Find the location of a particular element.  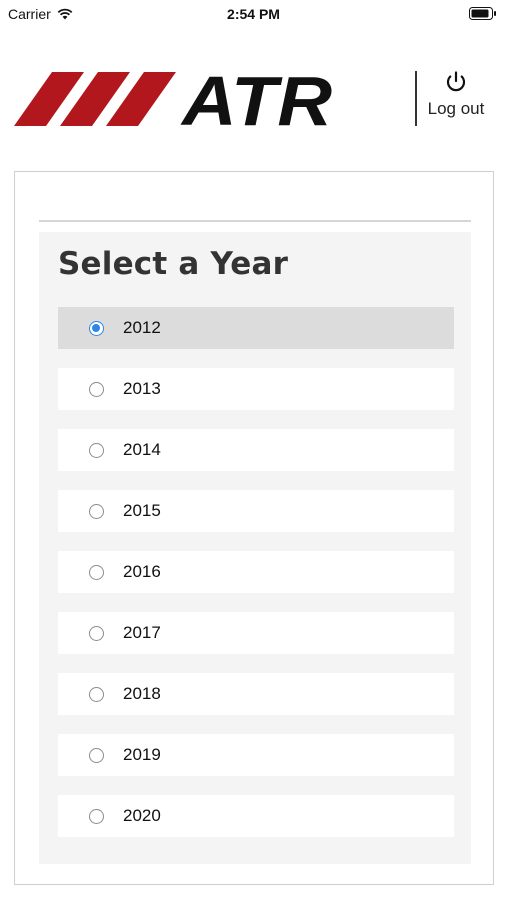

atr-logo-text: ATR is located at coordinates (256, 99).